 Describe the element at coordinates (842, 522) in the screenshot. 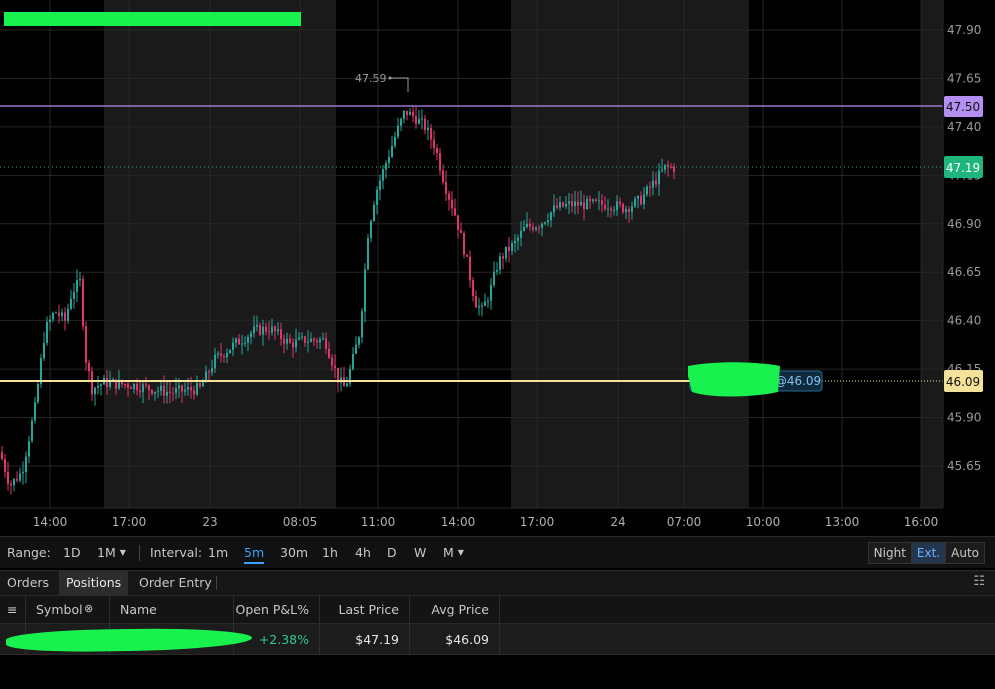

I see `time-tick-label: 13:00` at that location.